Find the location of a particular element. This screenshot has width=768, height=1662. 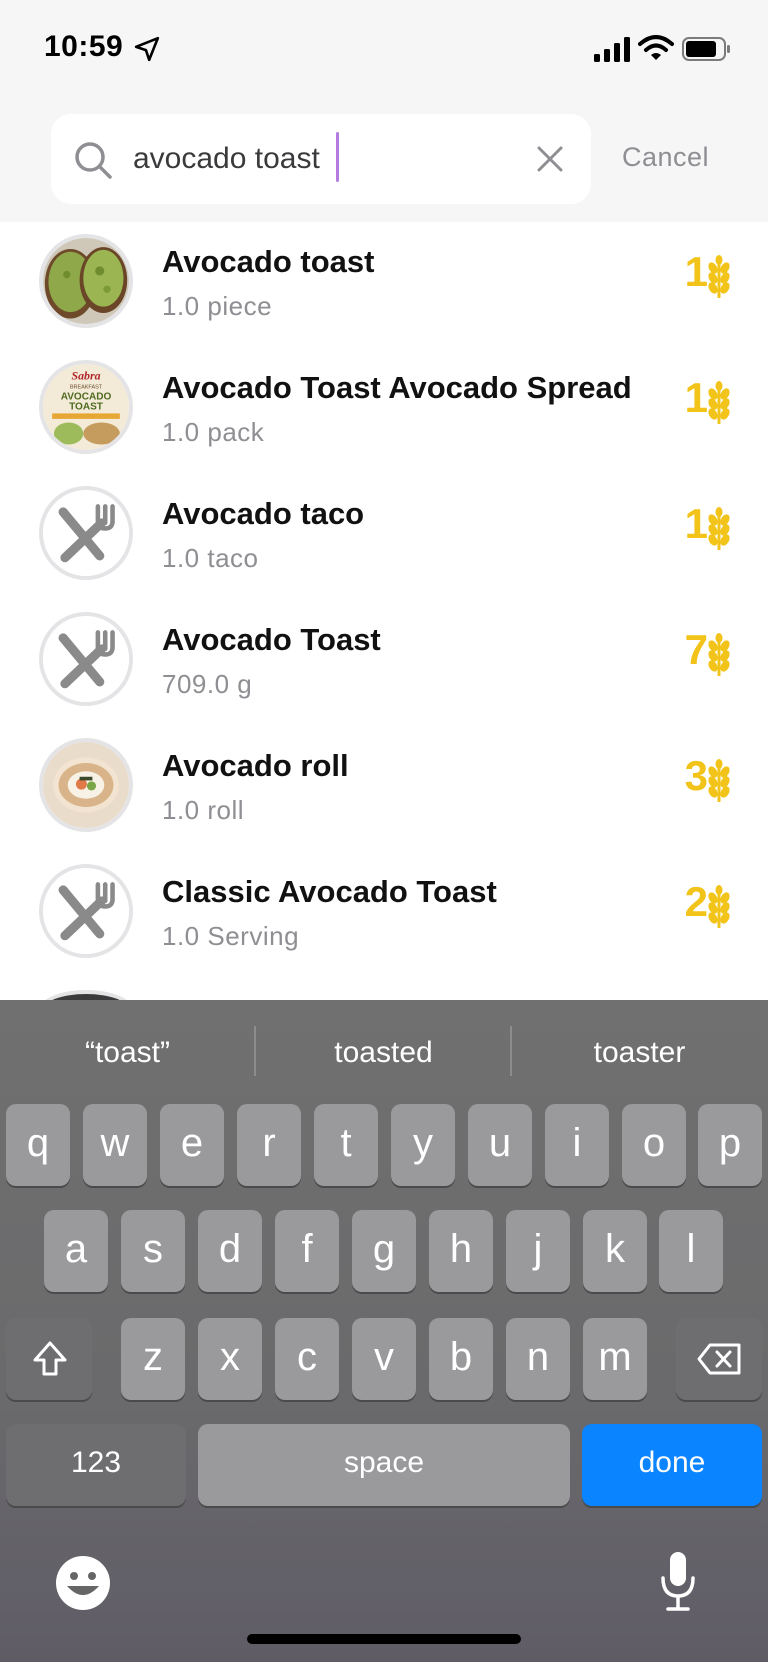

done-key: done is located at coordinates (672, 1465).